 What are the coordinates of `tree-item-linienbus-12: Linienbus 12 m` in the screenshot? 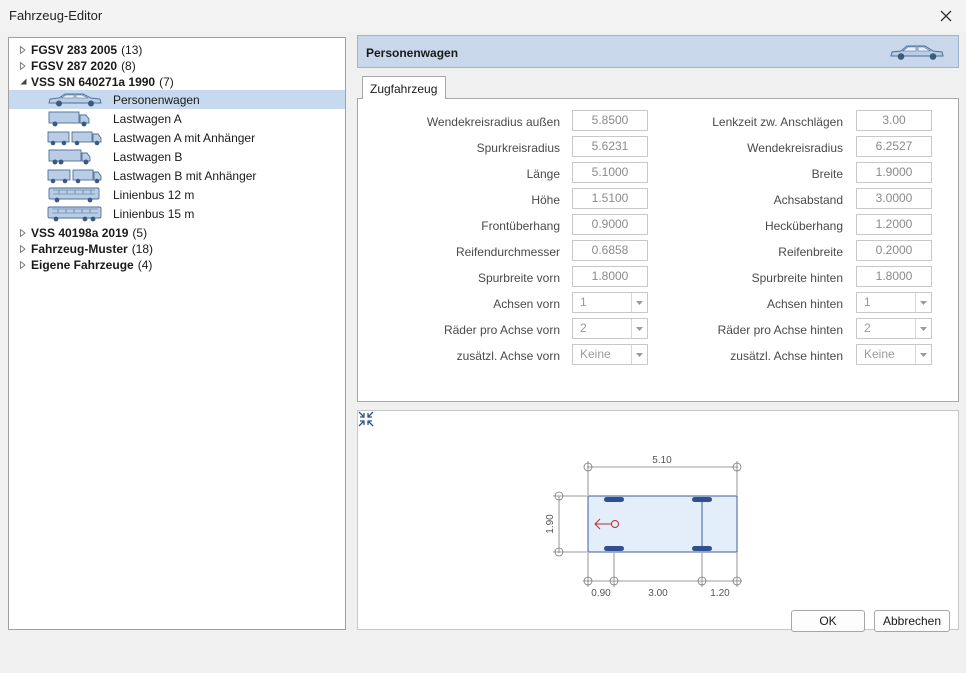 It's located at (177, 194).